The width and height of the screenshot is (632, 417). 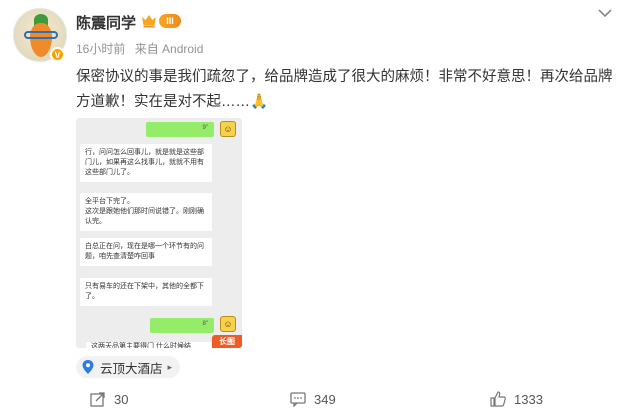 I want to click on post-meta: 16小时前 来自 Android, so click(x=139, y=48).